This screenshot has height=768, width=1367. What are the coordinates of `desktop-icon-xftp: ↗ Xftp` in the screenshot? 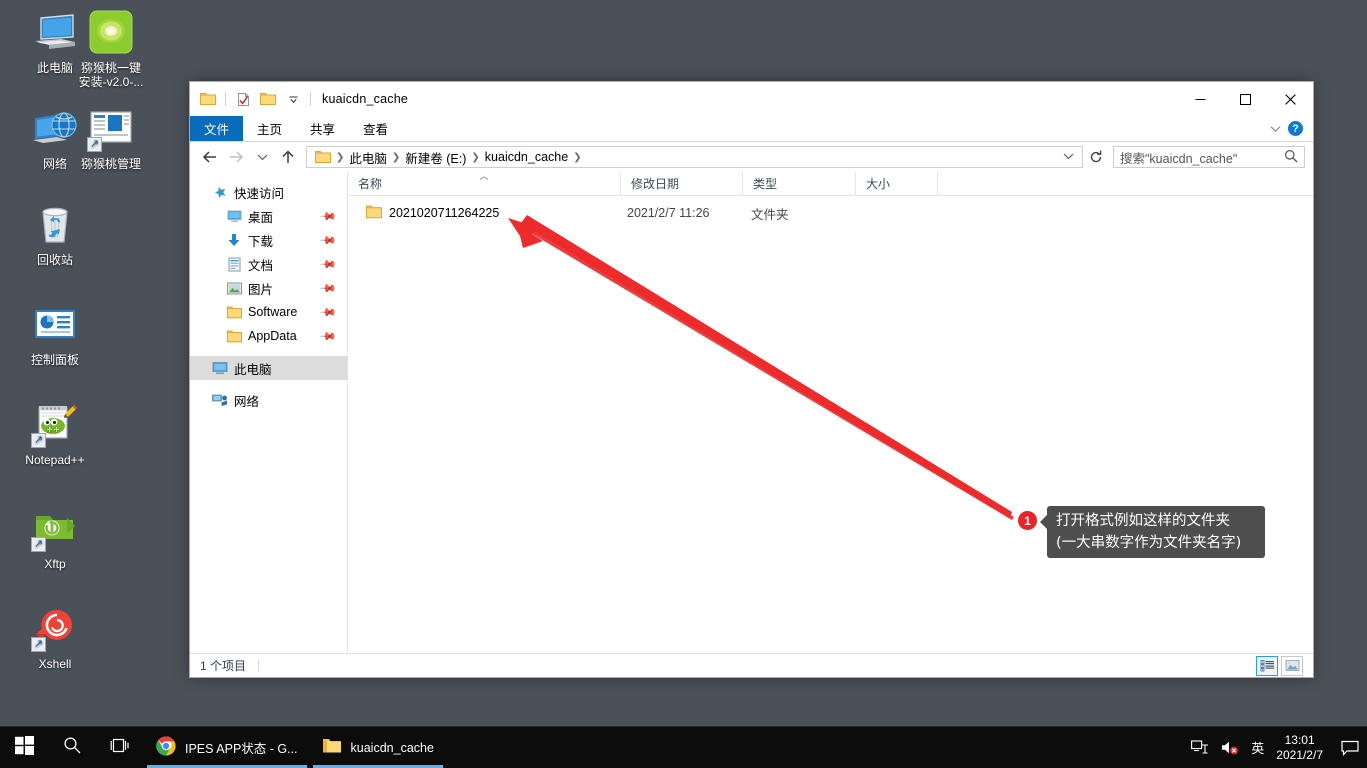 It's located at (55, 537).